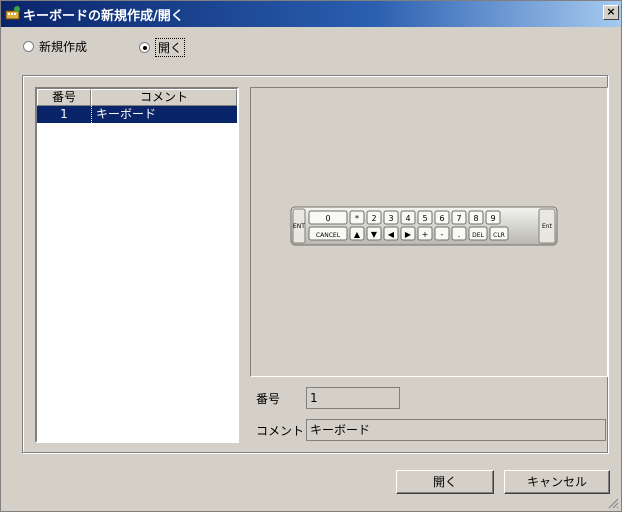  What do you see at coordinates (170, 47) in the screenshot?
I see `open-radio-label: 開く` at bounding box center [170, 47].